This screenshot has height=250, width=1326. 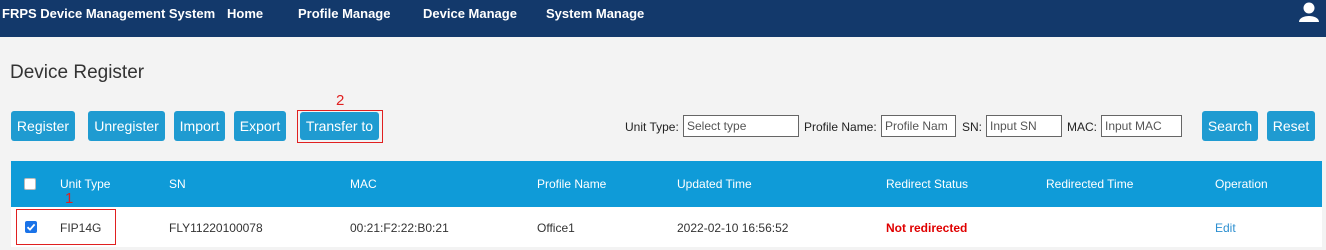 I want to click on unit-type-select, so click(x=741, y=126).